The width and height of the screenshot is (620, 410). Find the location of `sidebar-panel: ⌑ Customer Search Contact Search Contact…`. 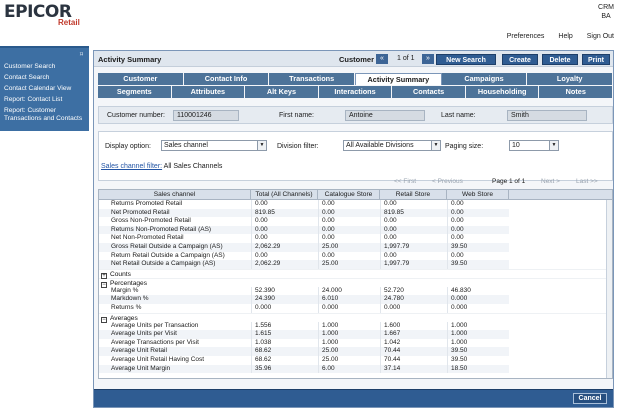

sidebar-panel: ⌑ Customer Search Contact Search Contact… is located at coordinates (44, 88).